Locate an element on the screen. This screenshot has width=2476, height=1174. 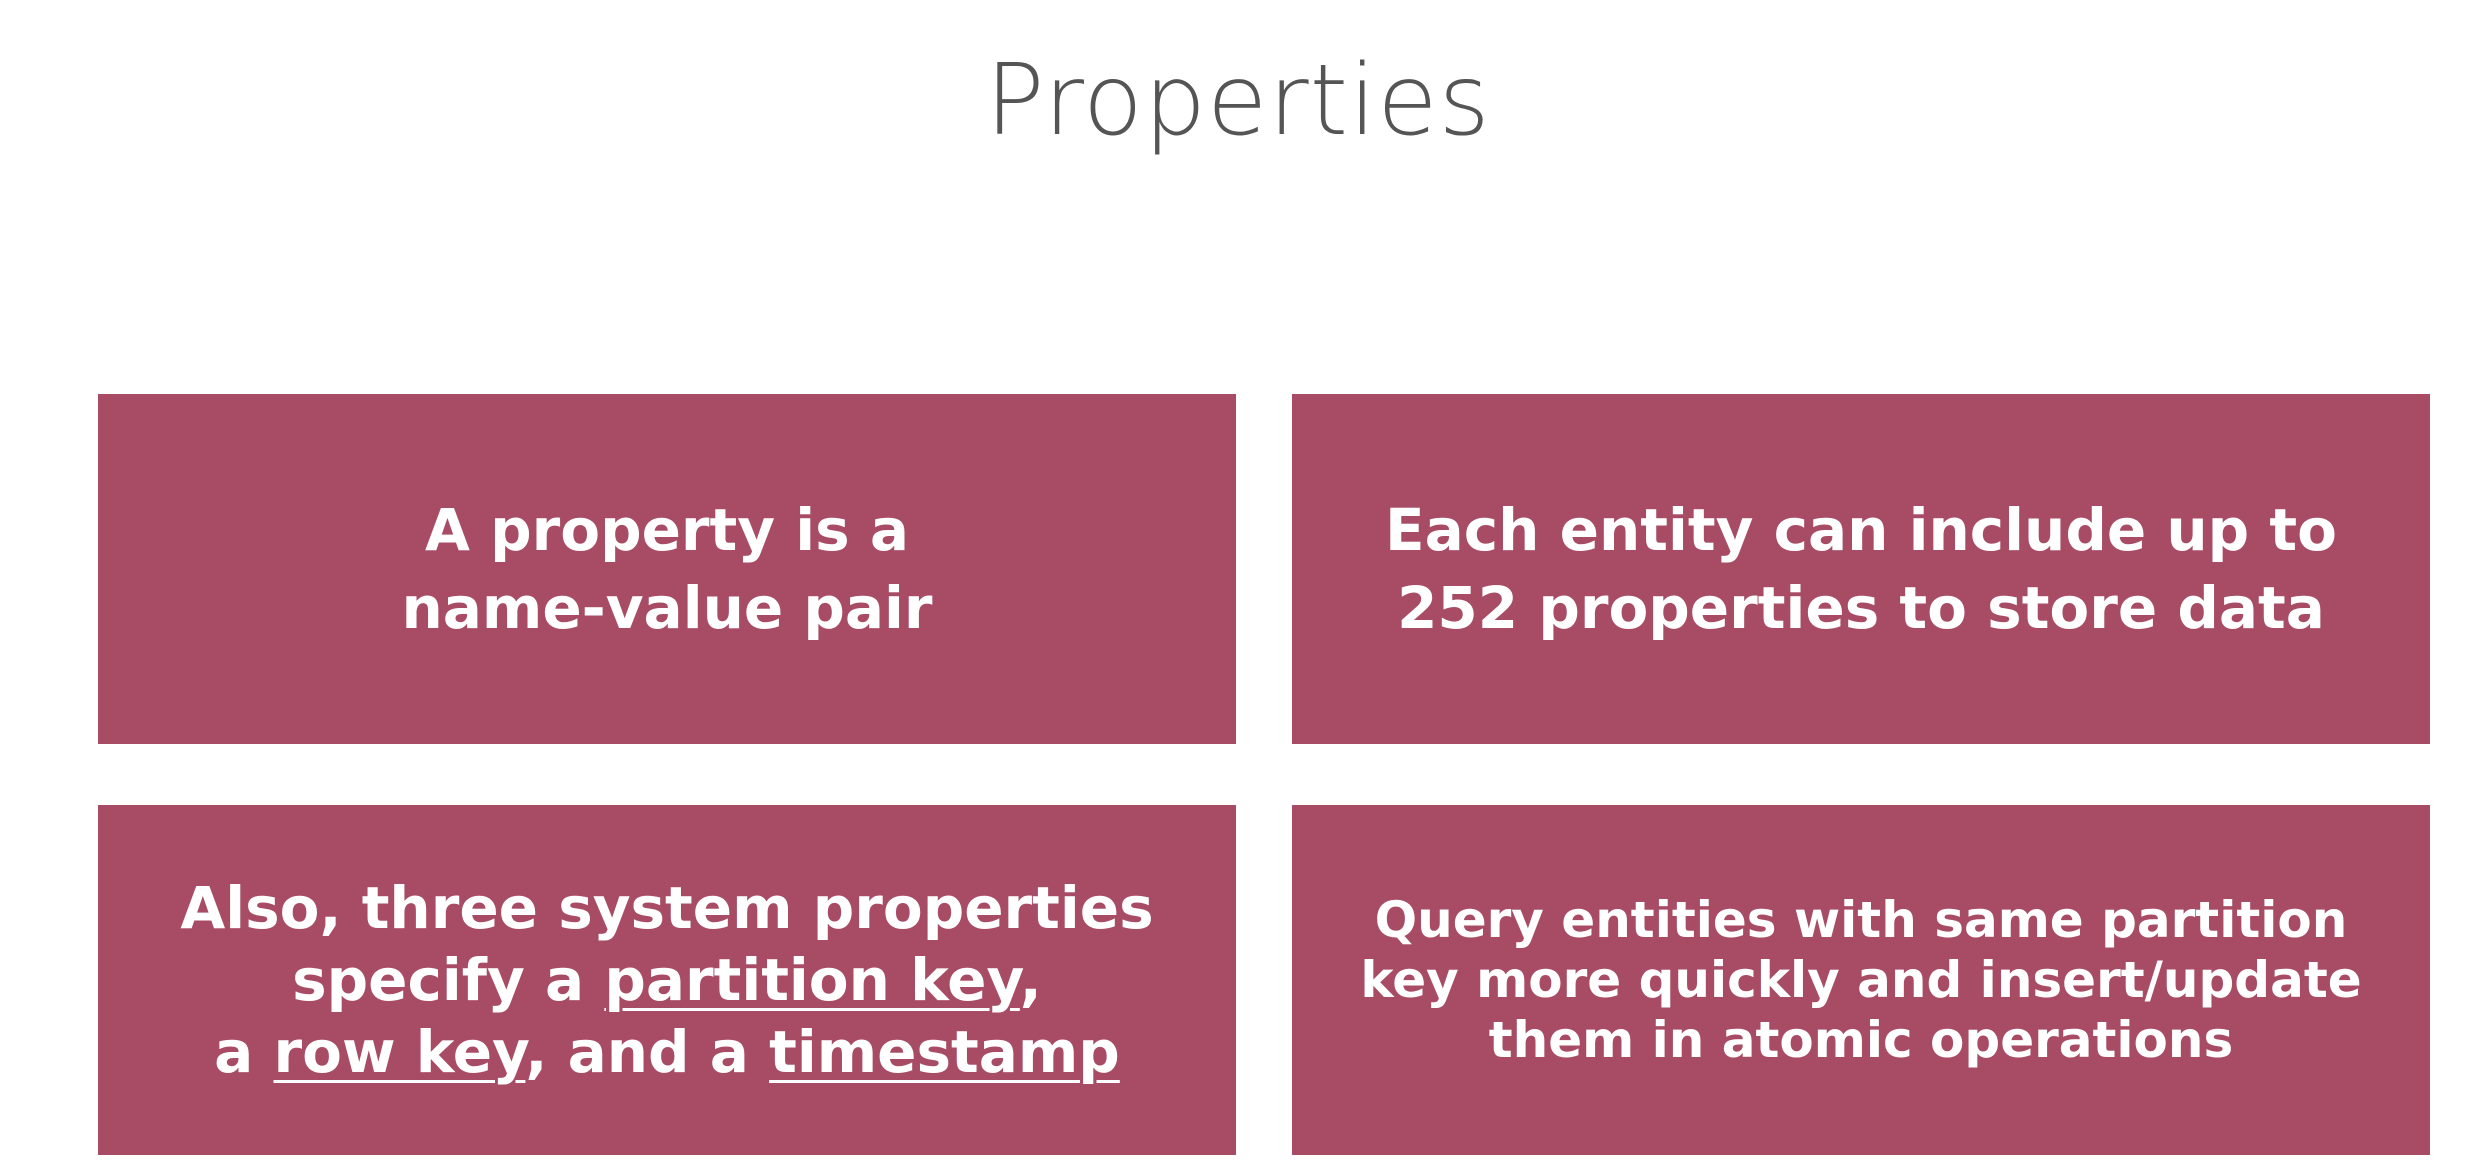
card-line: a row key, and a timestamp is located at coordinates (666, 1052).